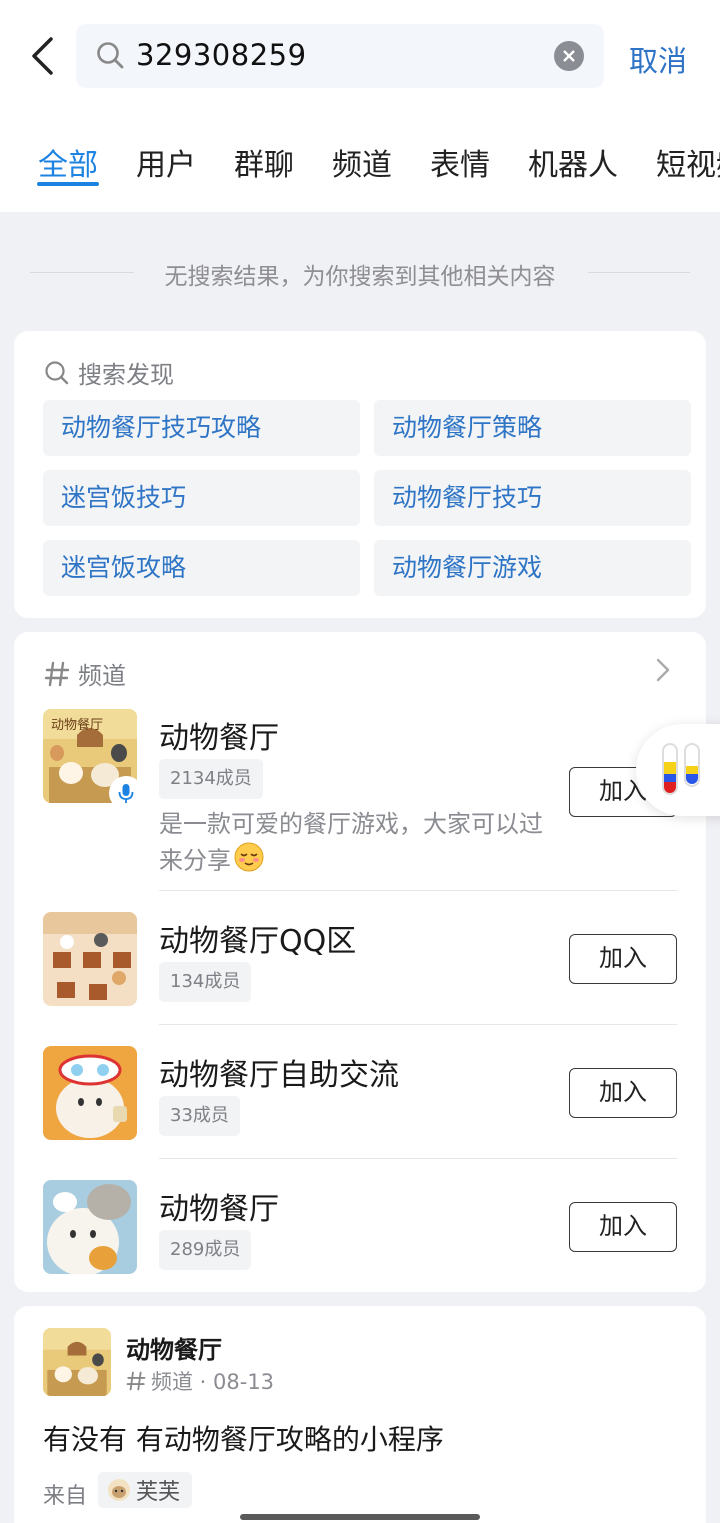 This screenshot has height=1523, width=720. I want to click on test-tubes-icon, so click(681, 769).